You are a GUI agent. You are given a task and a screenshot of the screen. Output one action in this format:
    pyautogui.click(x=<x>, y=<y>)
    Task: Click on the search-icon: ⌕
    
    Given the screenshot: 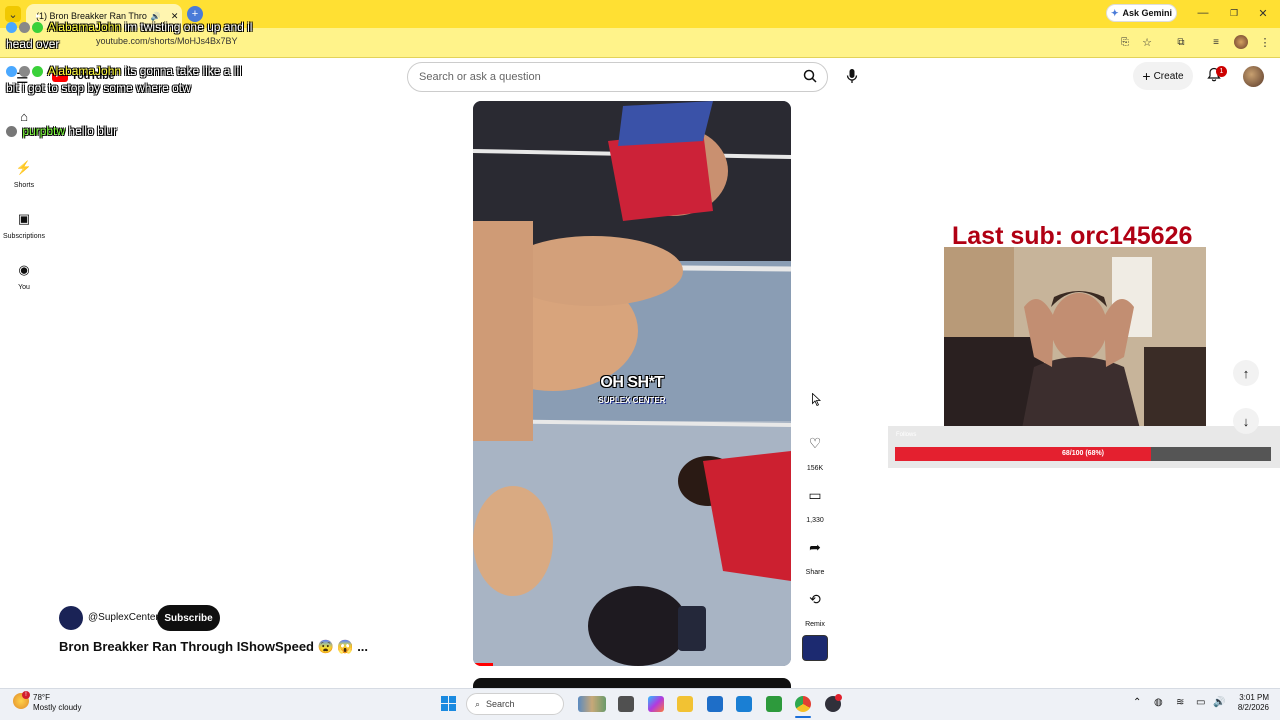 What is the action you would take?
    pyautogui.click(x=478, y=703)
    